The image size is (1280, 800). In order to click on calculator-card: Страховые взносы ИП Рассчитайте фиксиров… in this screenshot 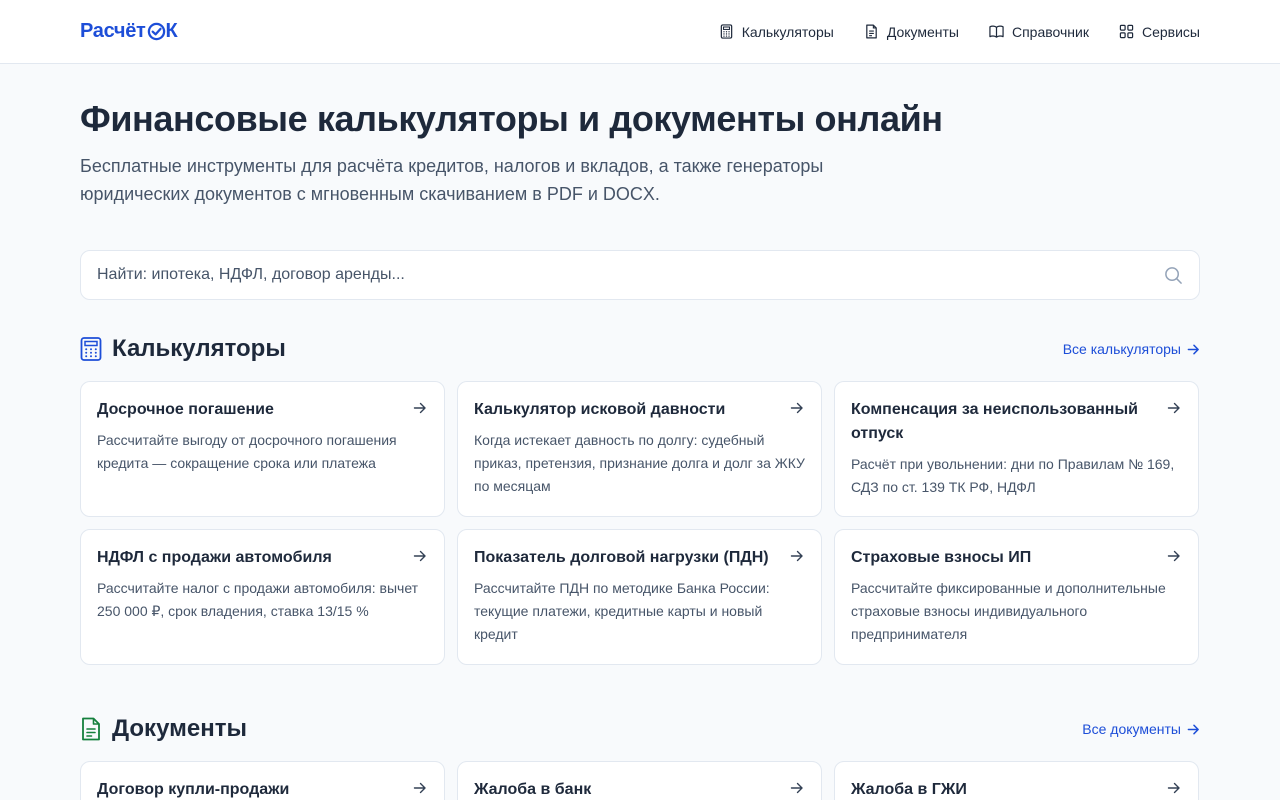, I will do `click(1016, 597)`.